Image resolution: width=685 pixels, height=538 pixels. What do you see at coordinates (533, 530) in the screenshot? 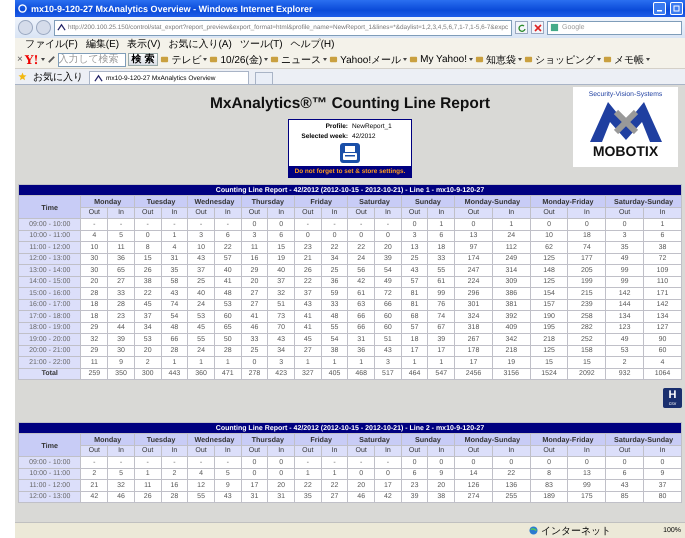
I see `globe-icon` at bounding box center [533, 530].